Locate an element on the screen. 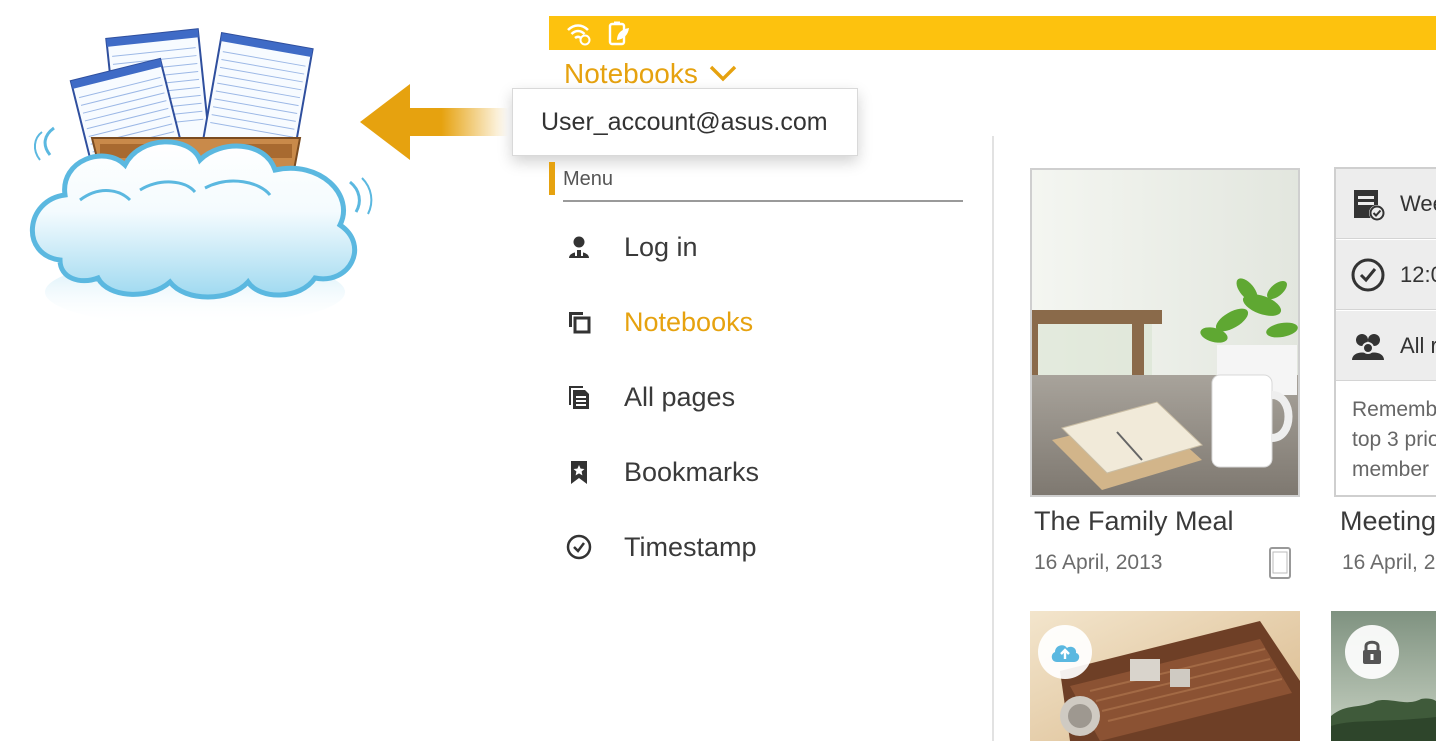  status-bar is located at coordinates (992, 33).